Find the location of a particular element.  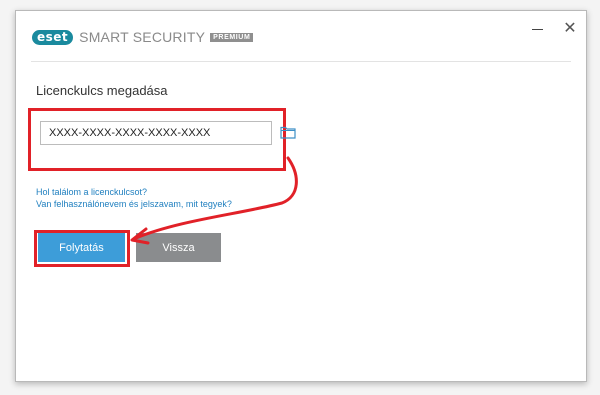

minimize-button is located at coordinates (537, 29).